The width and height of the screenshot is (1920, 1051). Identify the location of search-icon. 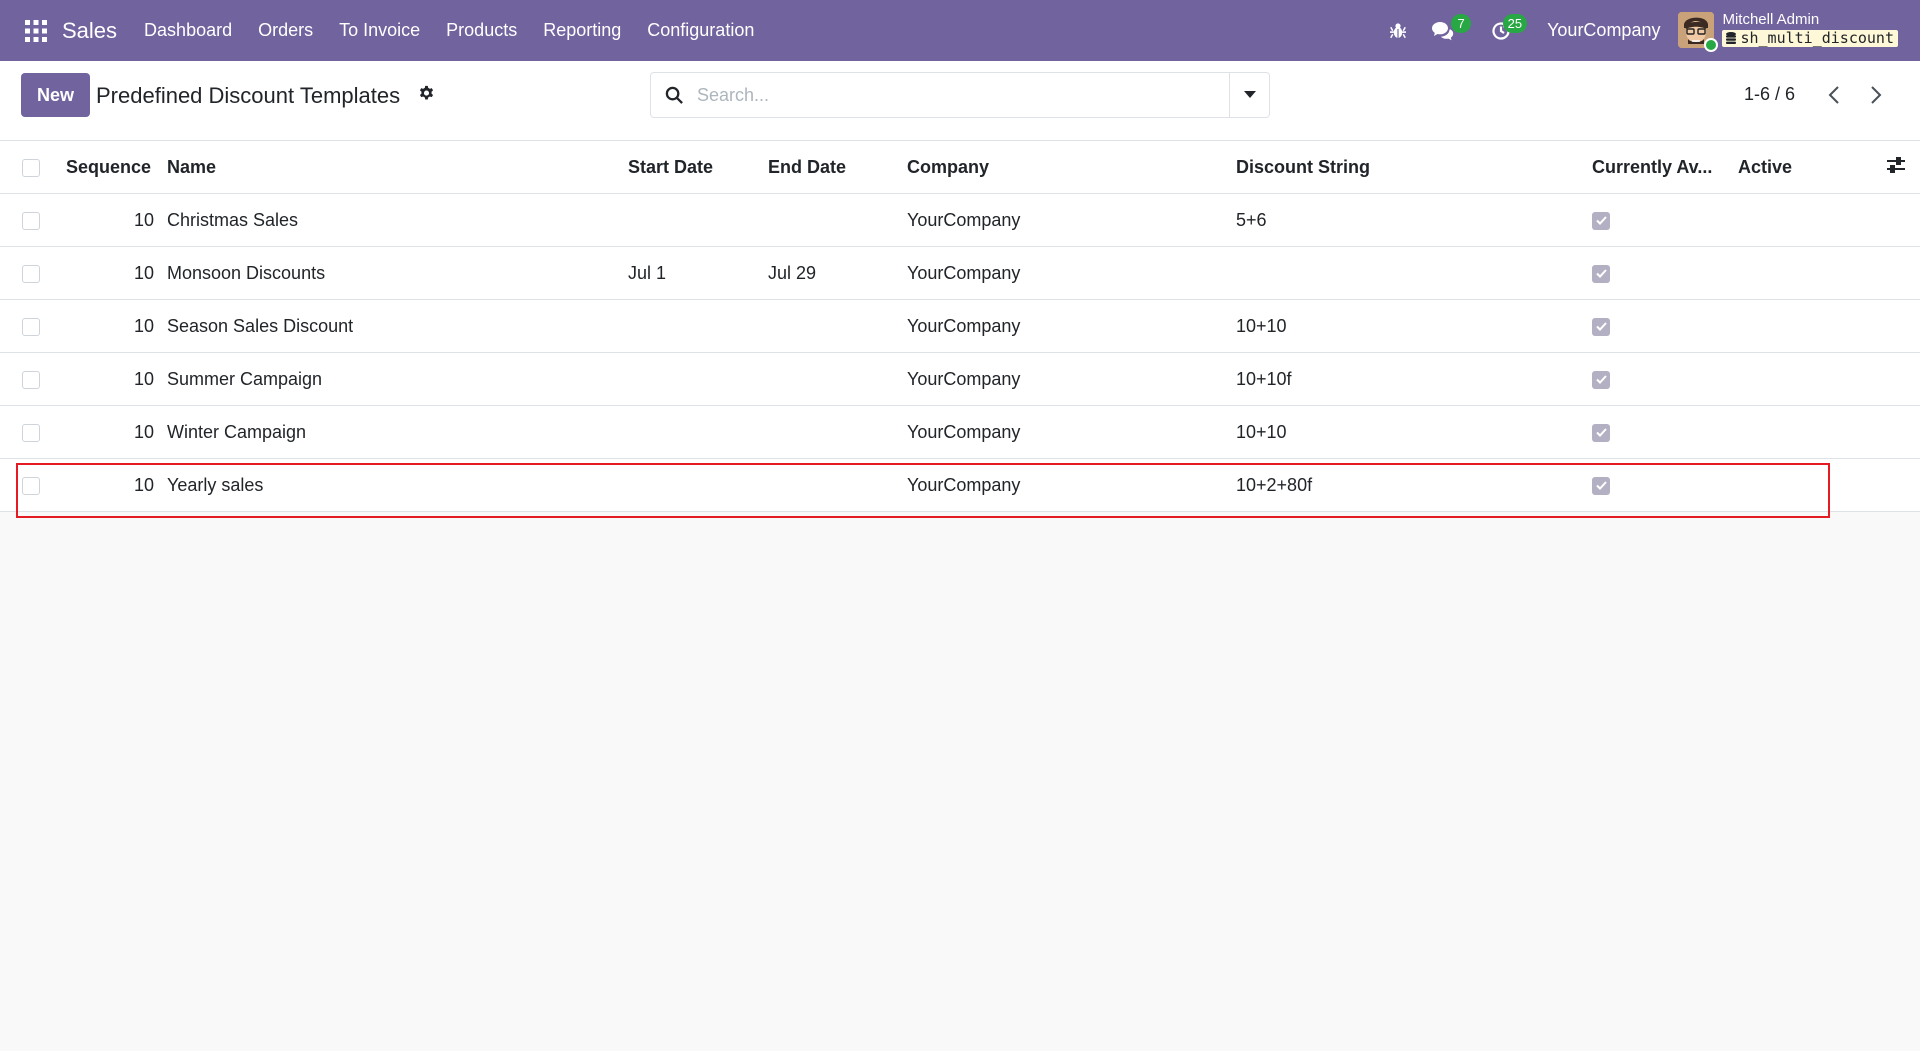
(674, 95).